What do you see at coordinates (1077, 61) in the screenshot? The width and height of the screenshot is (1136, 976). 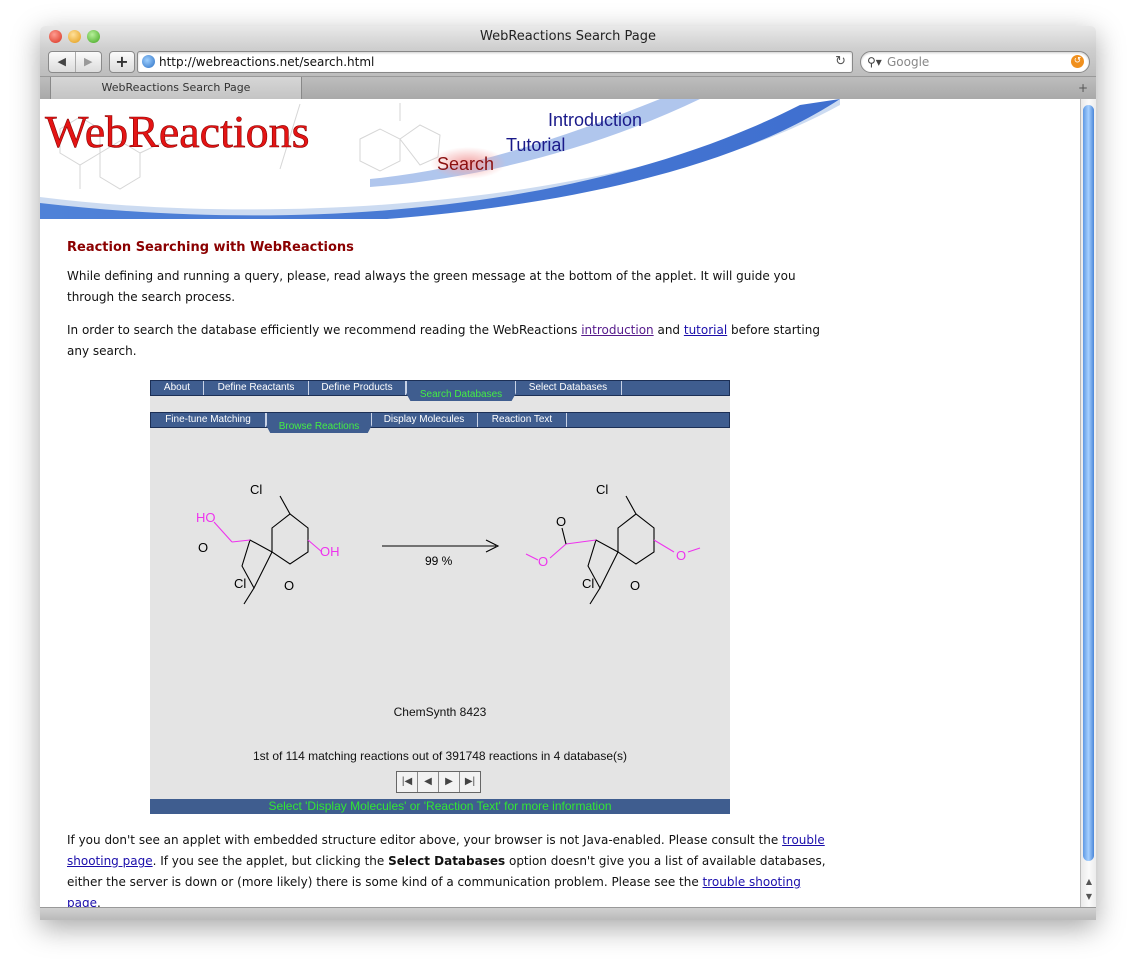 I see `snapback-icon: ↺` at bounding box center [1077, 61].